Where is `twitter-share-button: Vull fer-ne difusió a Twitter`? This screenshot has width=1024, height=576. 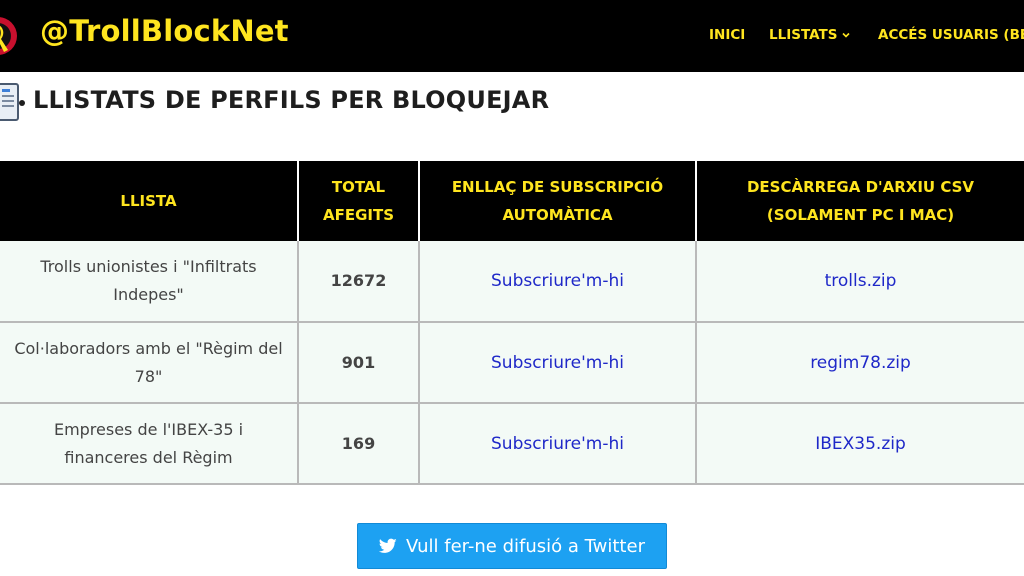 twitter-share-button: Vull fer-ne difusió a Twitter is located at coordinates (512, 546).